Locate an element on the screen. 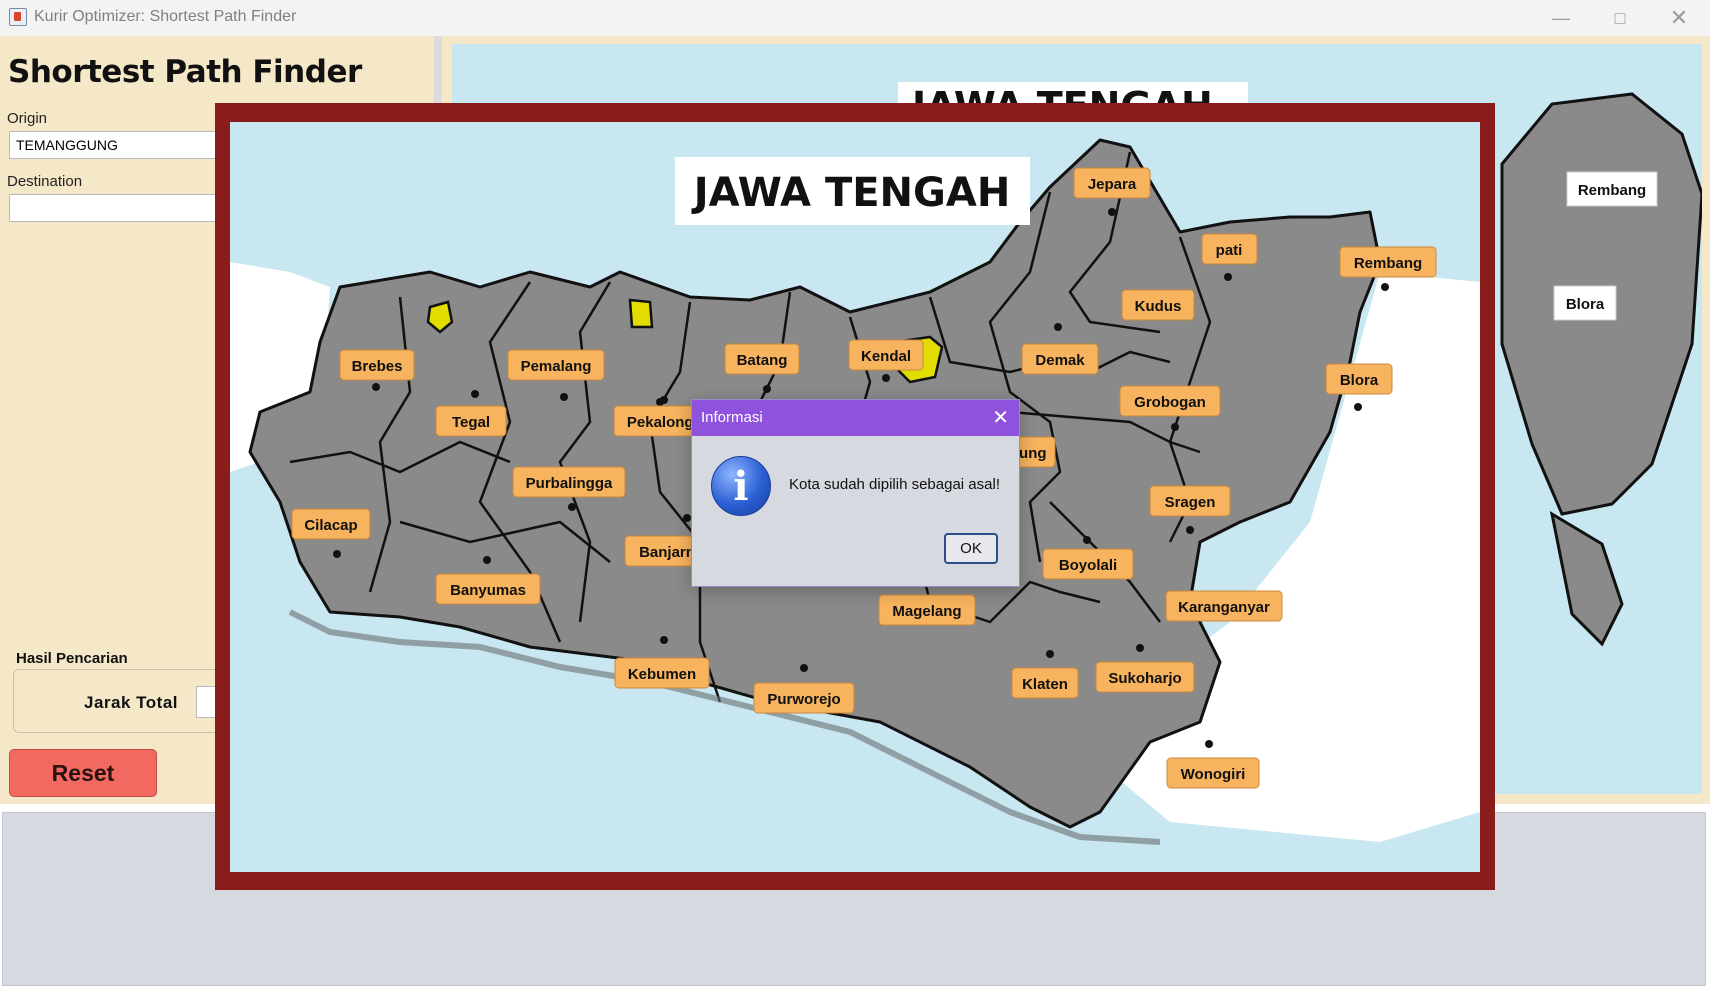 This screenshot has height=987, width=1710. city-label-pati: pati is located at coordinates (1229, 250).